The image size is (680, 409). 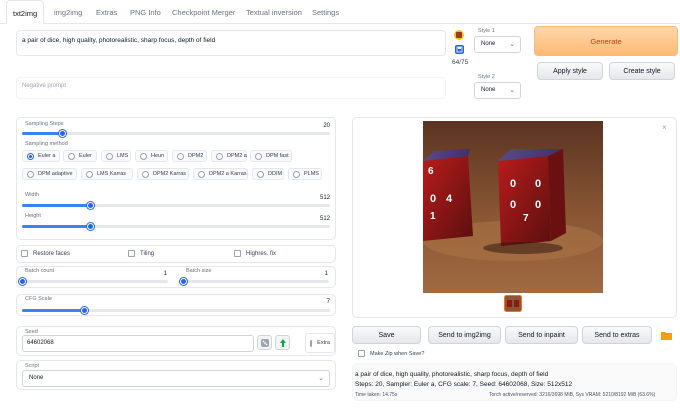 What do you see at coordinates (459, 35) in the screenshot?
I see `notebook-icon` at bounding box center [459, 35].